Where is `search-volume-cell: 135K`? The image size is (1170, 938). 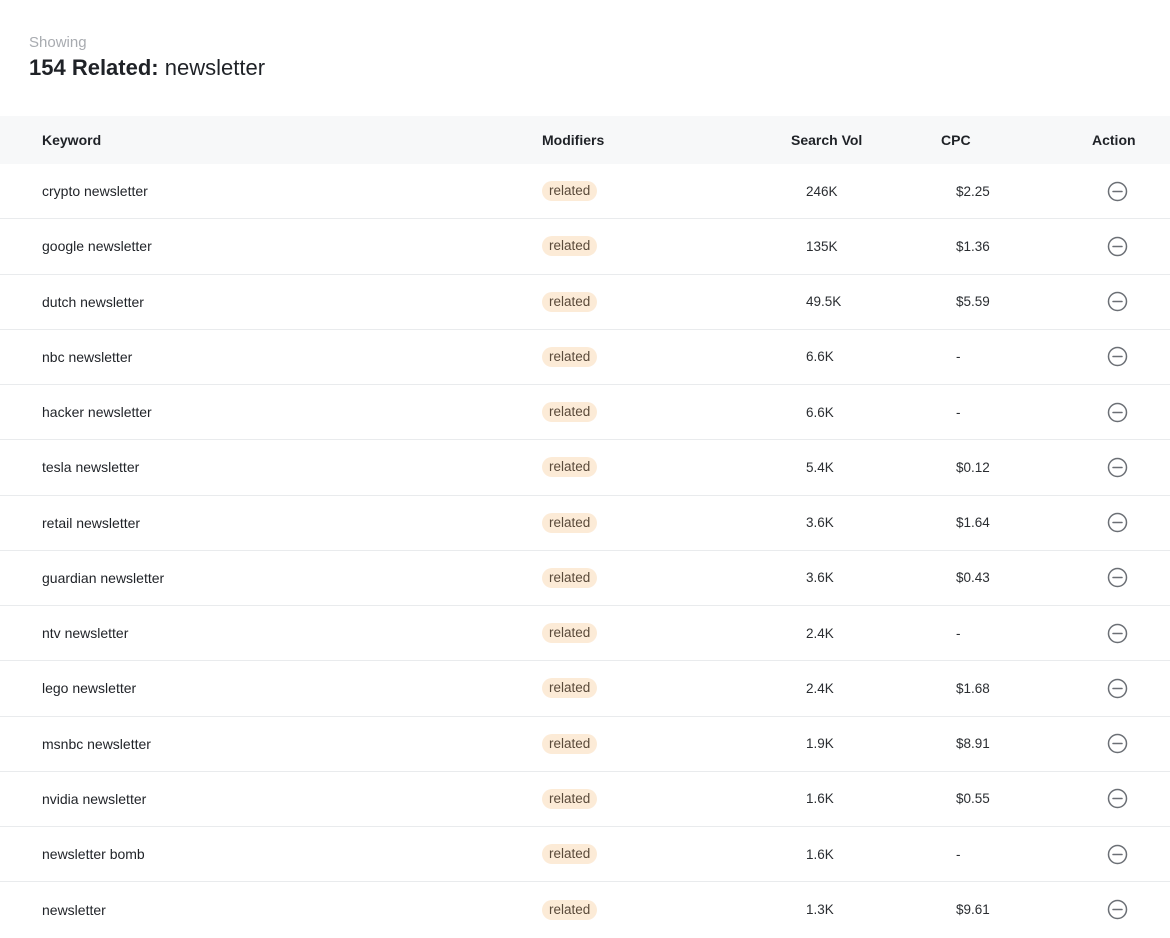
search-volume-cell: 135K is located at coordinates (822, 246).